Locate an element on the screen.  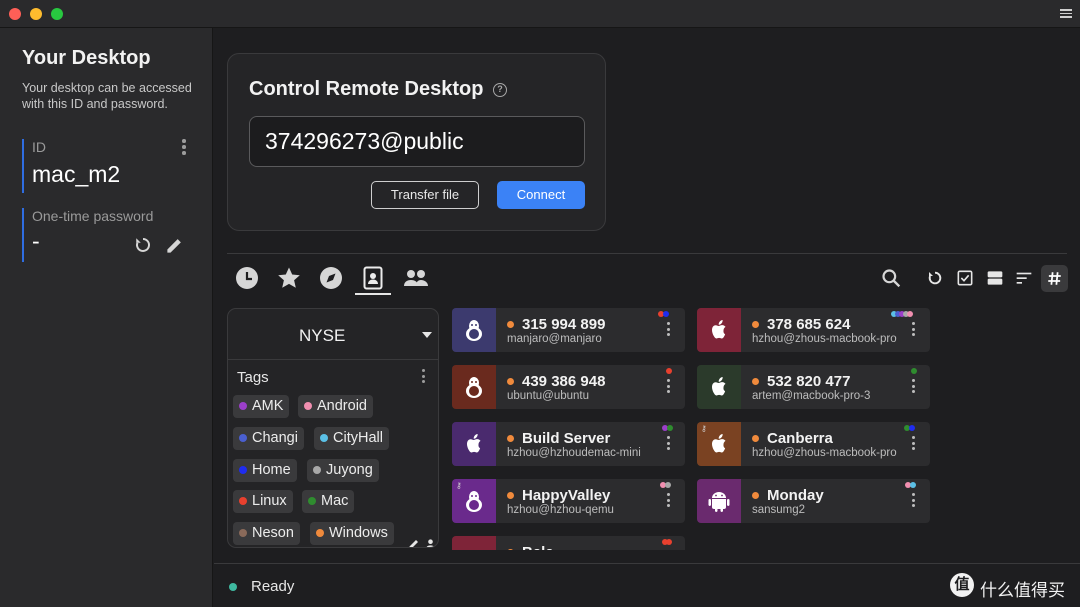
tag-label: Mac is located at coordinates (335, 501).